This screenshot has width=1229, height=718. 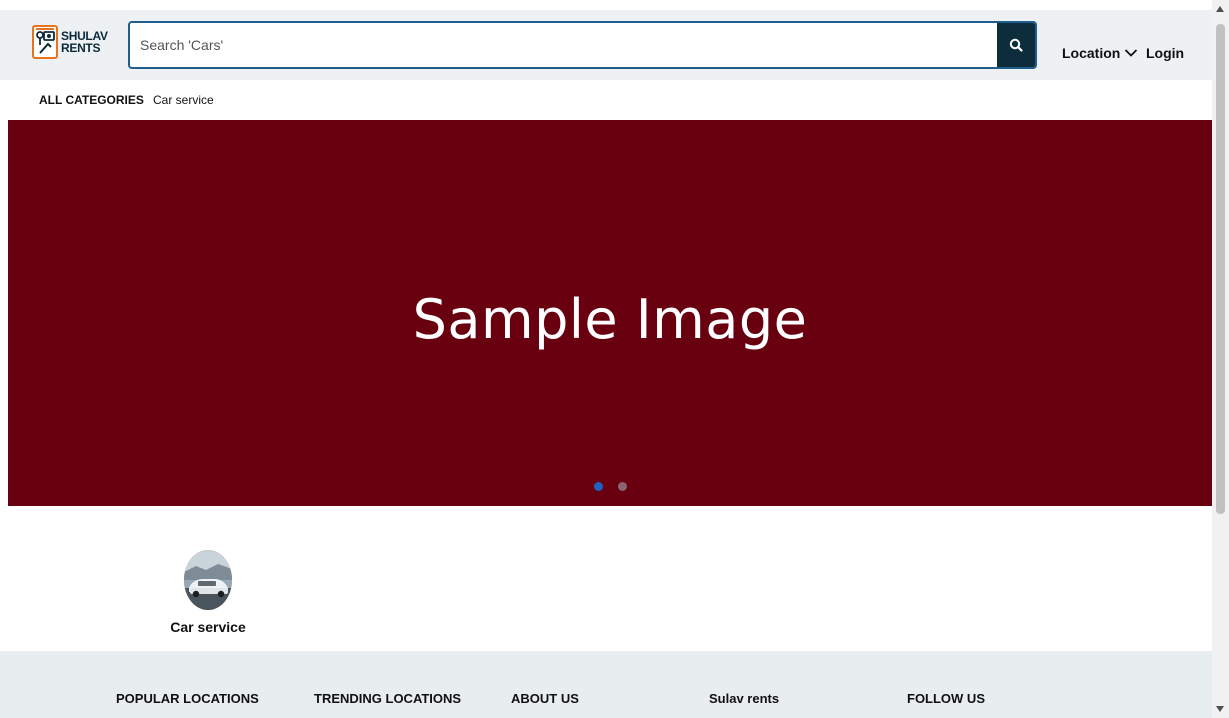 I want to click on category-item-car-service: Car service, so click(x=183, y=100).